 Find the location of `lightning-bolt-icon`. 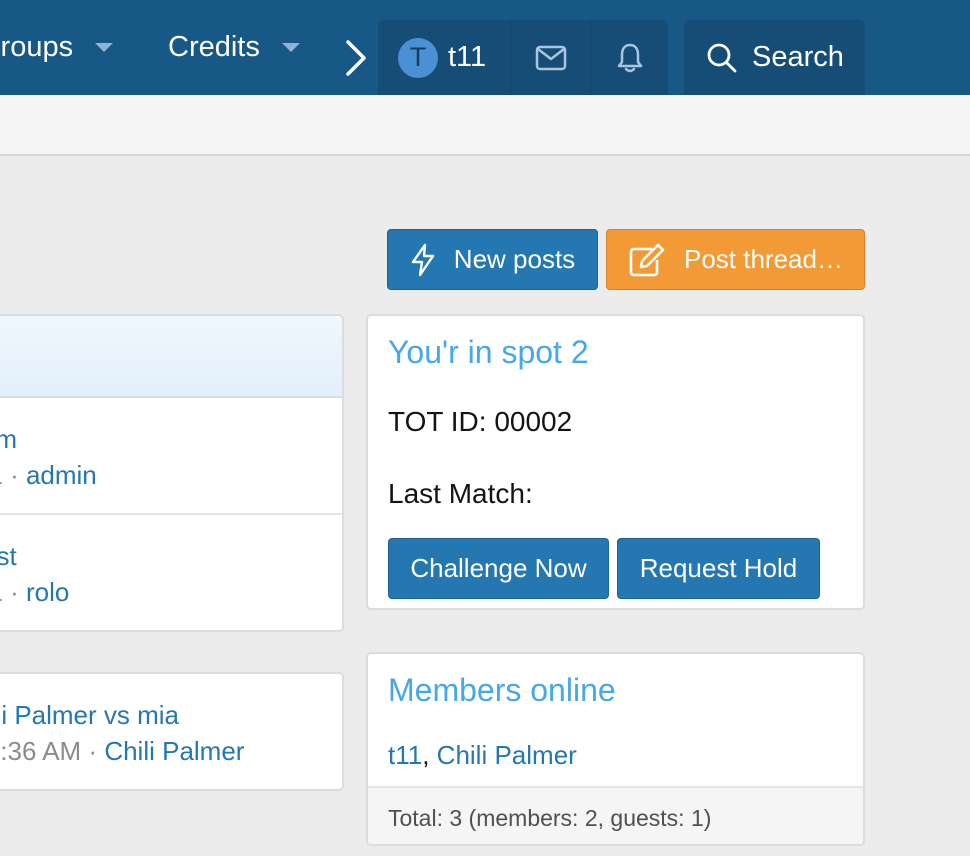

lightning-bolt-icon is located at coordinates (422, 259).